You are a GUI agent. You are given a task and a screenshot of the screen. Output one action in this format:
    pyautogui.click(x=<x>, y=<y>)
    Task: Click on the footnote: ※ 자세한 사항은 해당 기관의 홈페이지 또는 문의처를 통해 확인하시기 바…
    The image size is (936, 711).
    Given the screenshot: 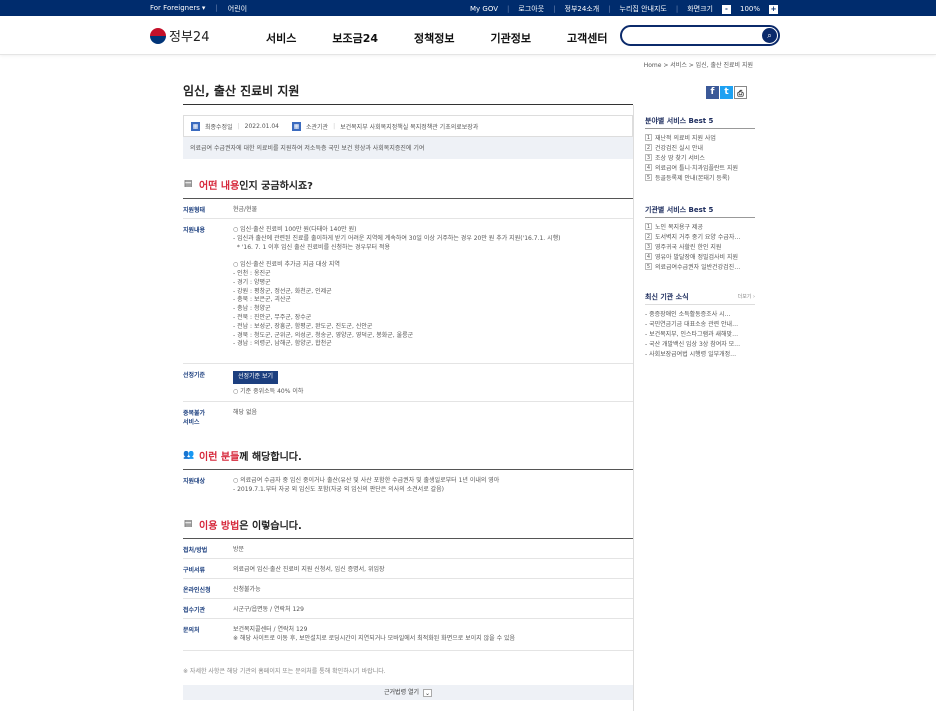 What is the action you would take?
    pyautogui.click(x=284, y=671)
    